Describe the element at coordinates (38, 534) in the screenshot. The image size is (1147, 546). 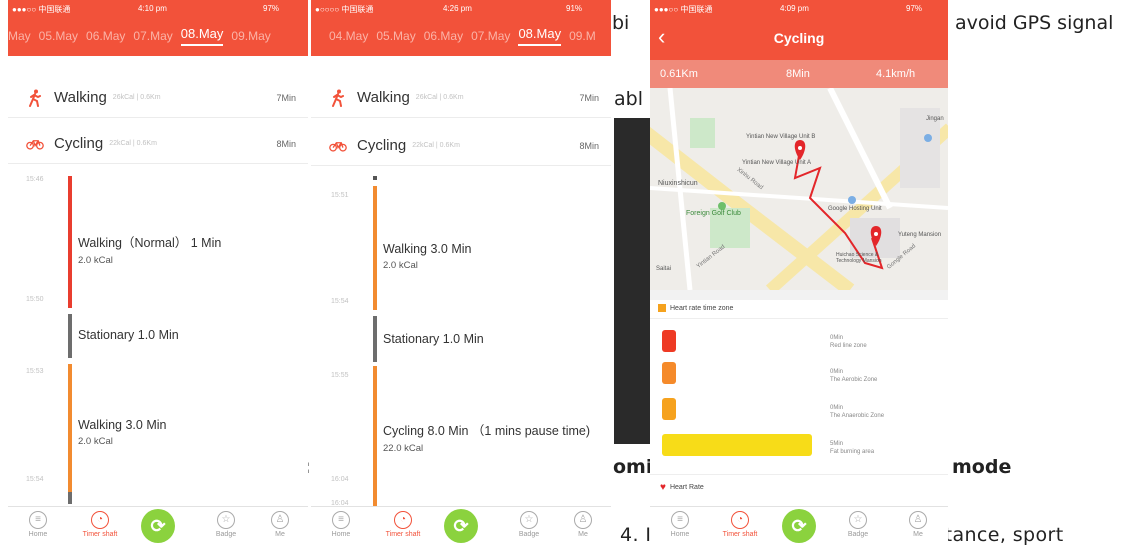
I see `tab-label: Home` at that location.